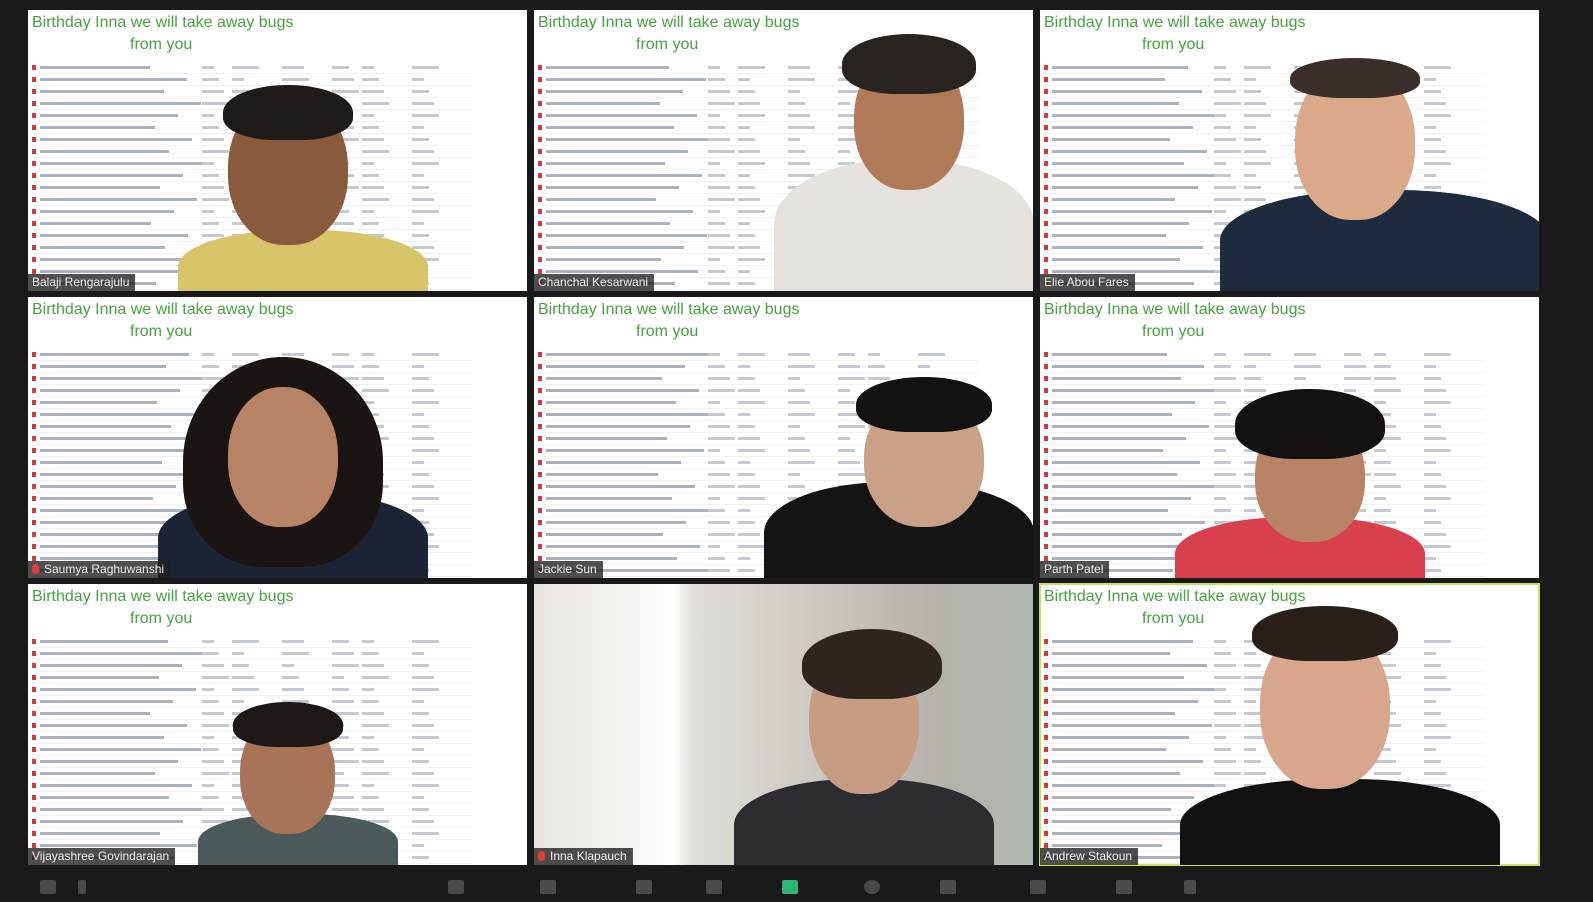  Describe the element at coordinates (48, 887) in the screenshot. I see `video-icon` at that location.